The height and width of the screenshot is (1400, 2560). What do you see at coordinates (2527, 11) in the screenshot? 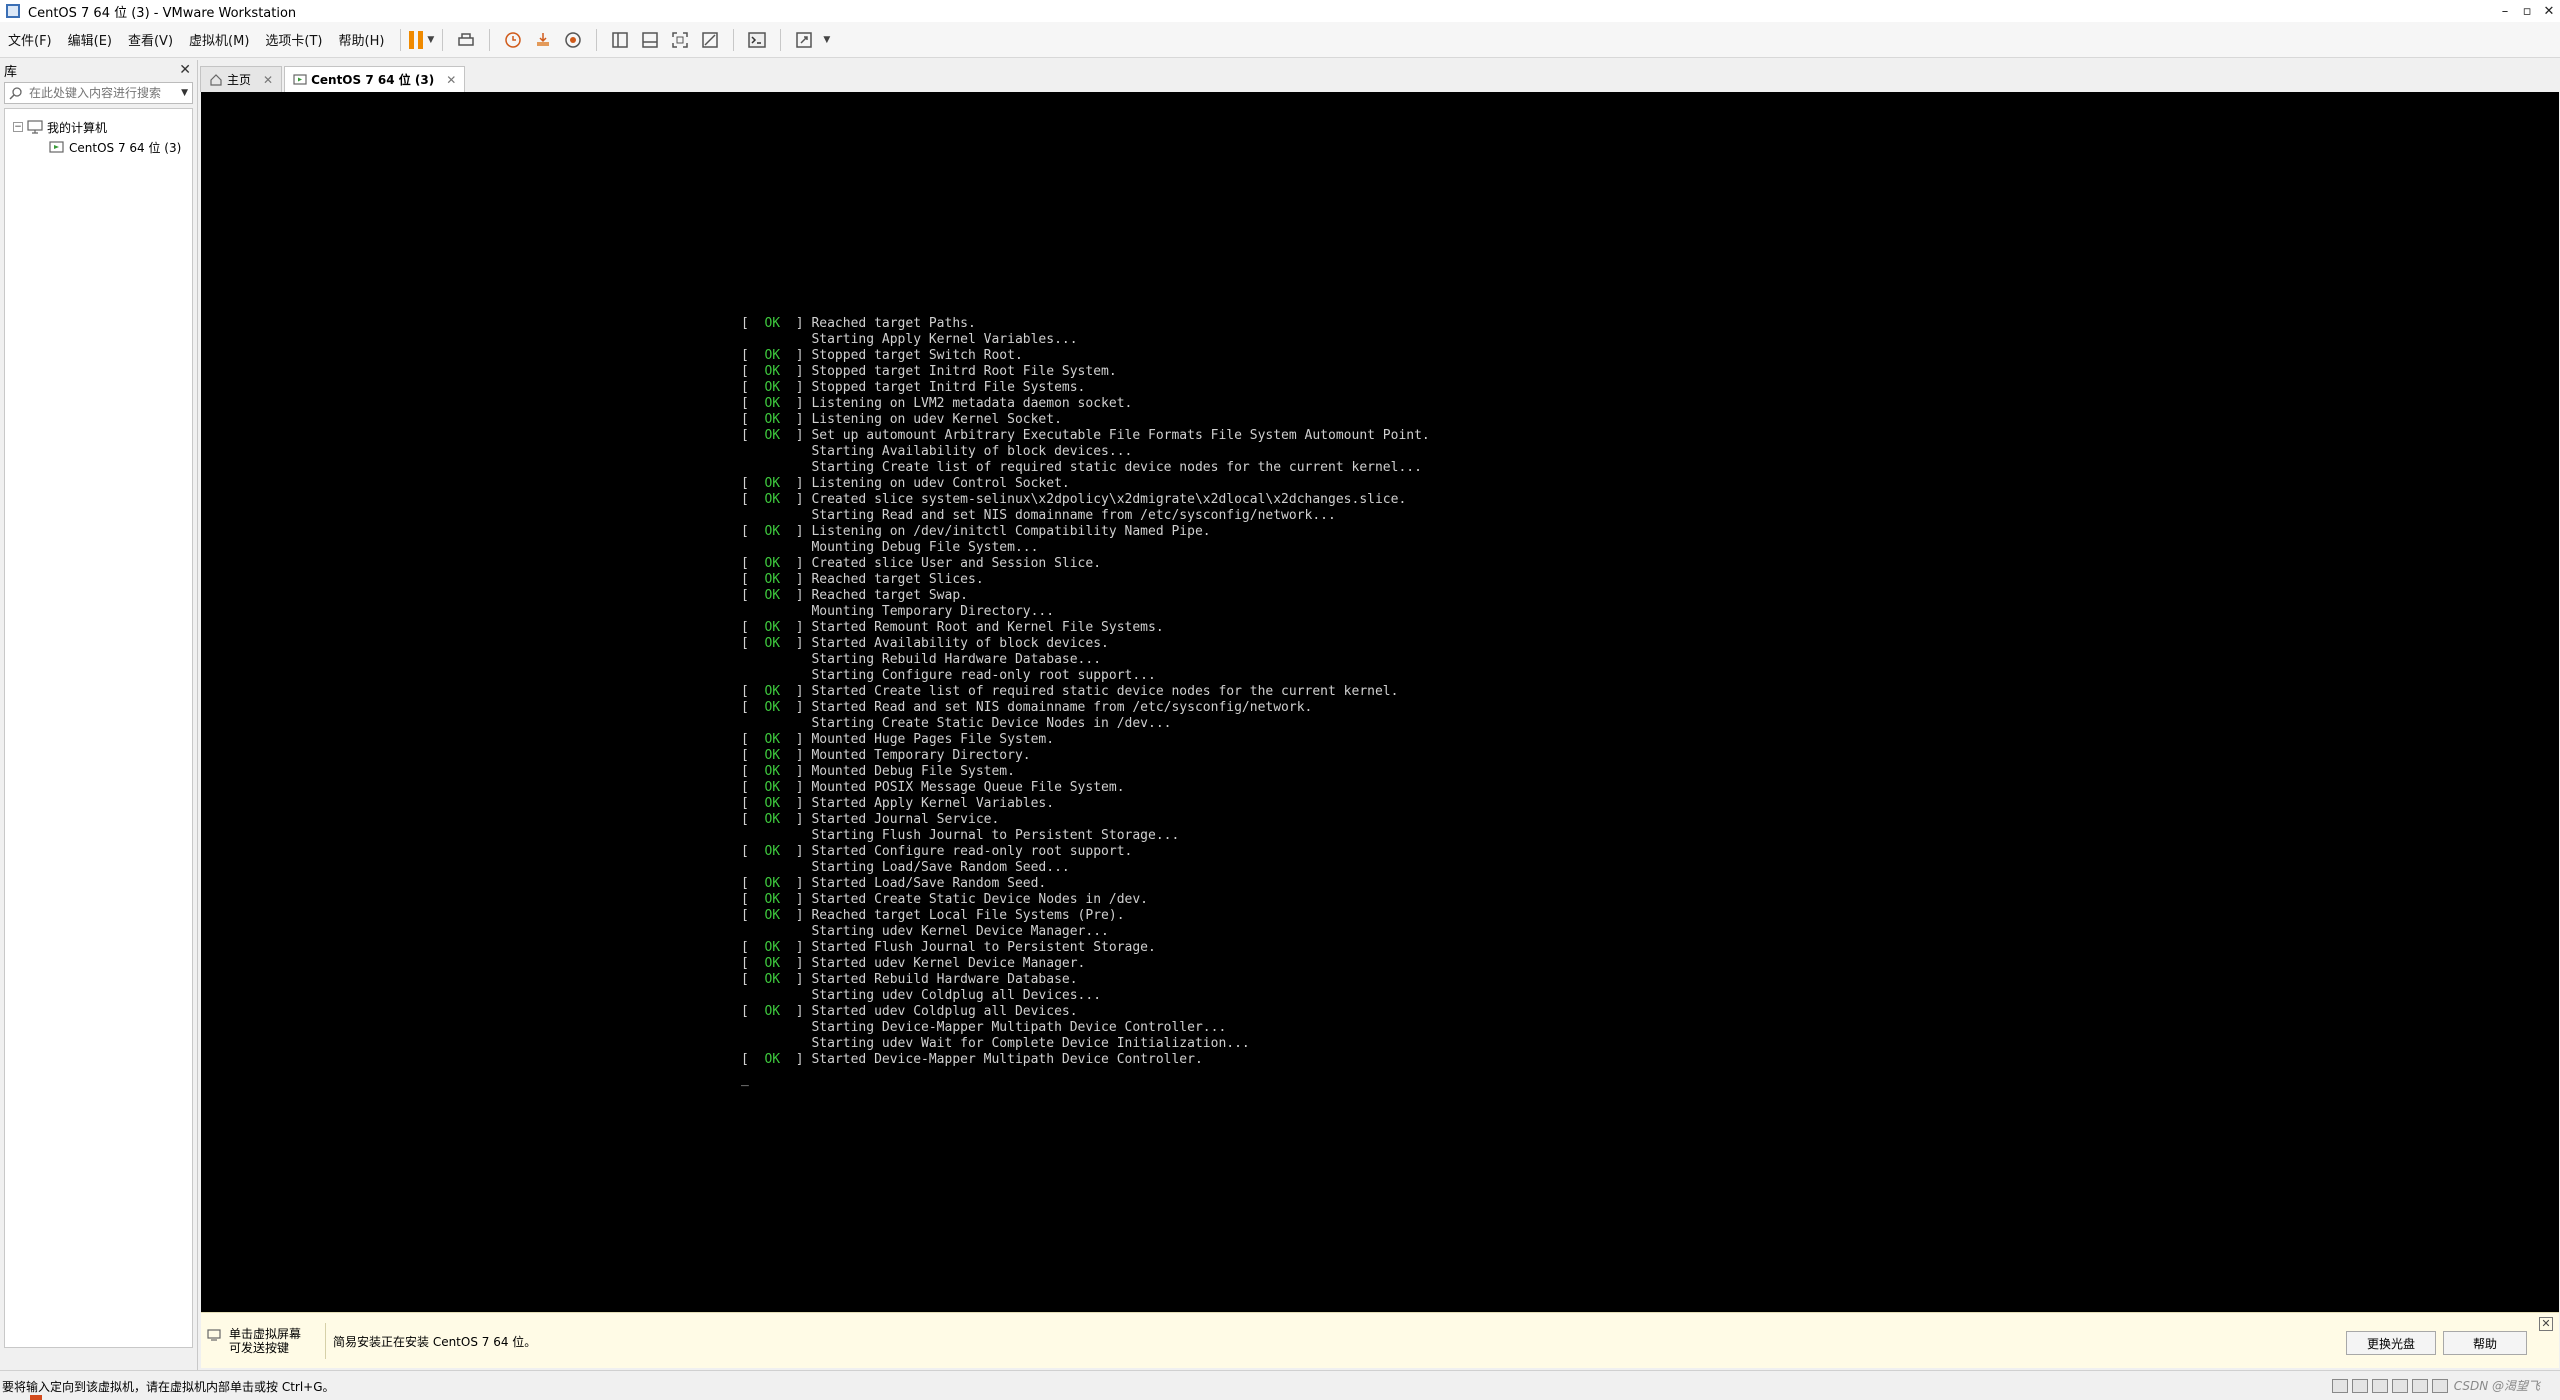
I see `maximize-icon: ▫` at bounding box center [2527, 11].